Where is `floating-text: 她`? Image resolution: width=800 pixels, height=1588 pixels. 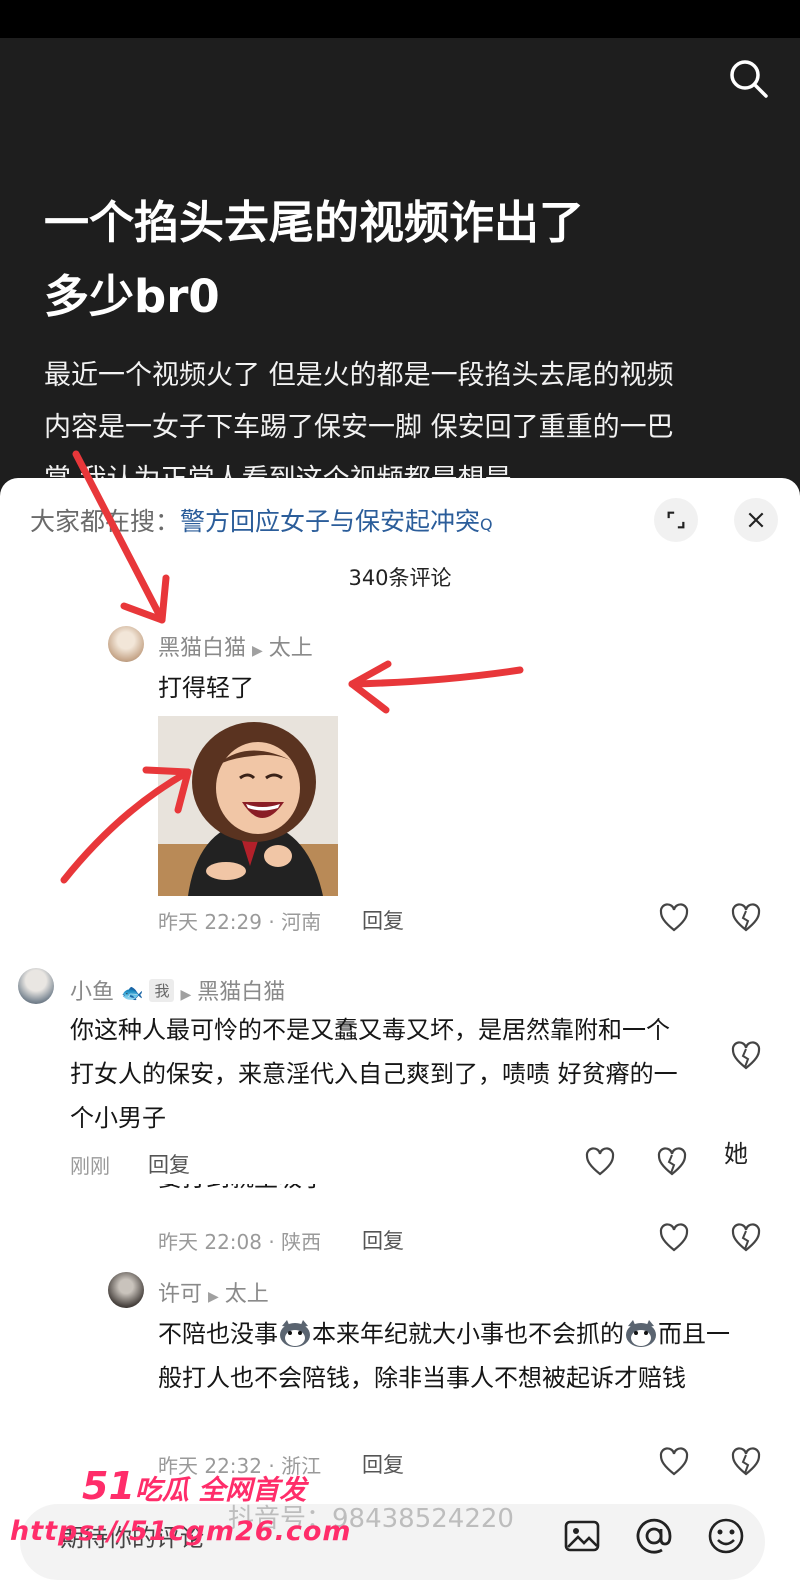
floating-text: 她 is located at coordinates (736, 1154).